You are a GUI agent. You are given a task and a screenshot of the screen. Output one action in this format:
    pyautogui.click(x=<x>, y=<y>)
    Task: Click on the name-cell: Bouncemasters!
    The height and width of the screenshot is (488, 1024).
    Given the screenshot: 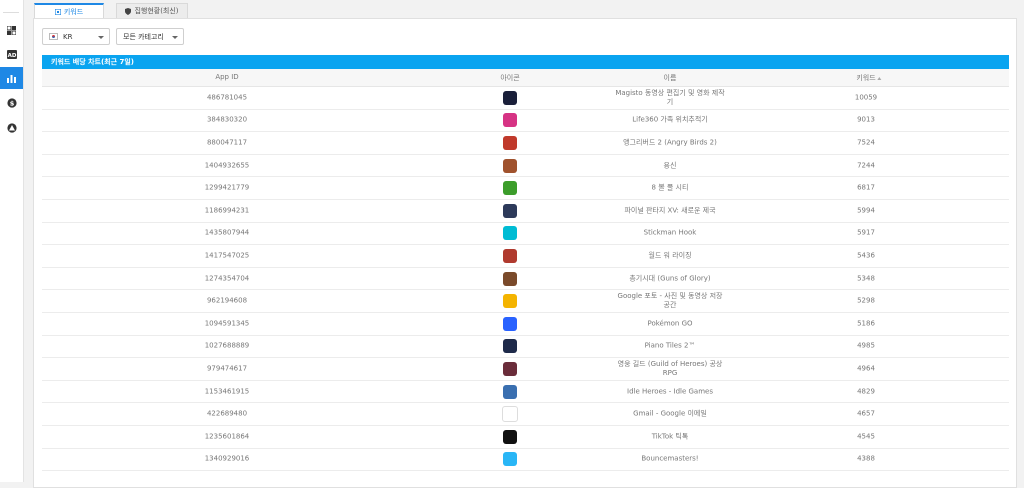 What is the action you would take?
    pyautogui.click(x=670, y=459)
    